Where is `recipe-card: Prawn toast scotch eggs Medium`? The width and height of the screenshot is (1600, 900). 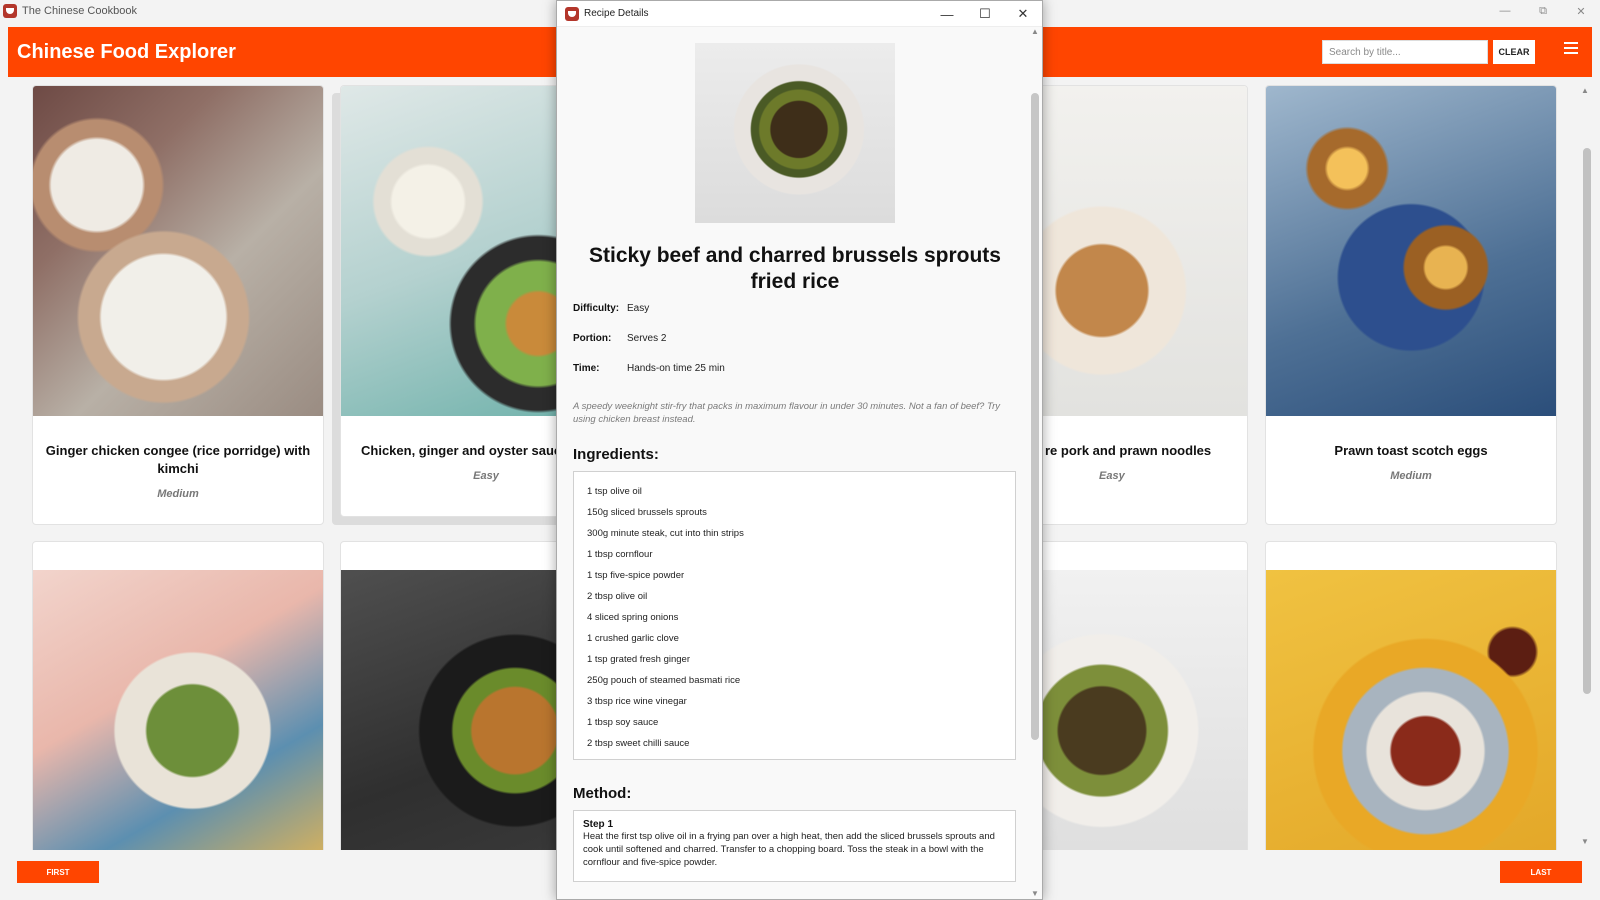
recipe-card: Prawn toast scotch eggs Medium is located at coordinates (1411, 305).